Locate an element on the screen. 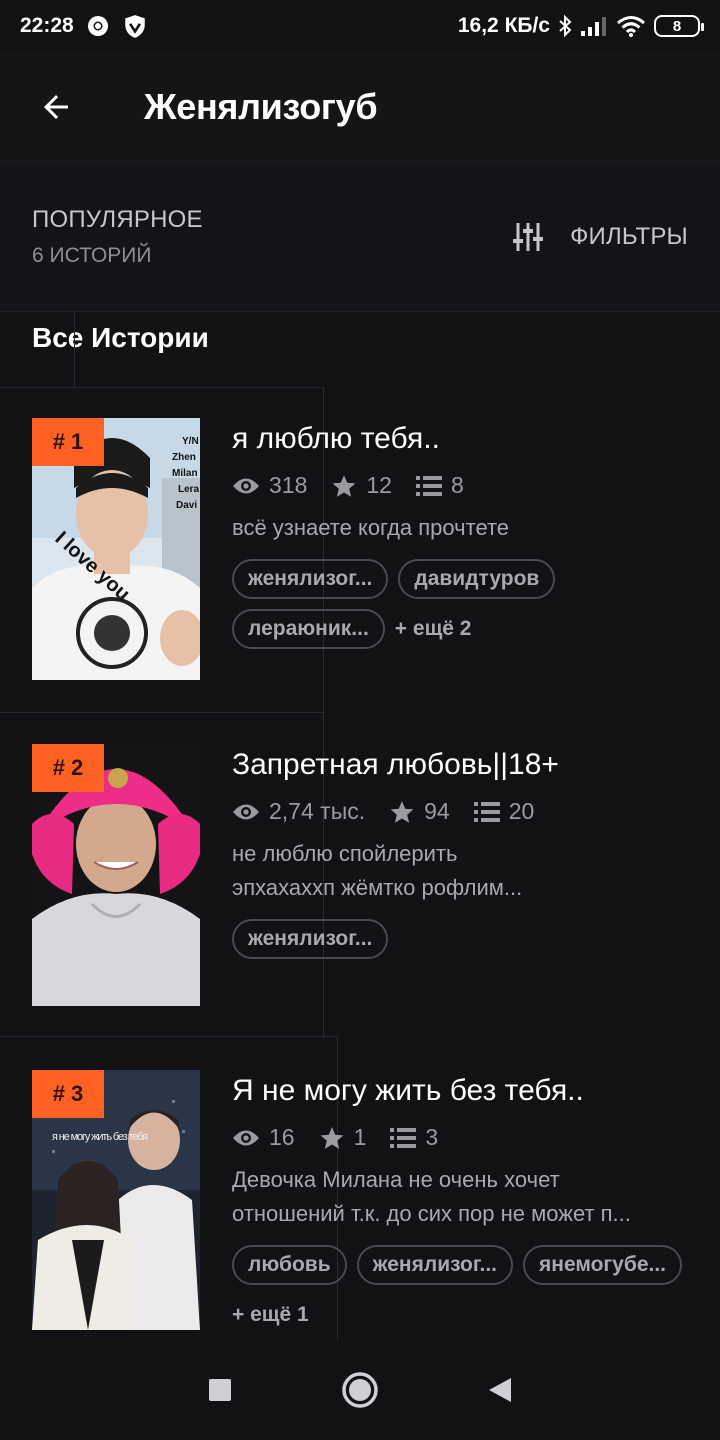  home-button is located at coordinates (360, 1390).